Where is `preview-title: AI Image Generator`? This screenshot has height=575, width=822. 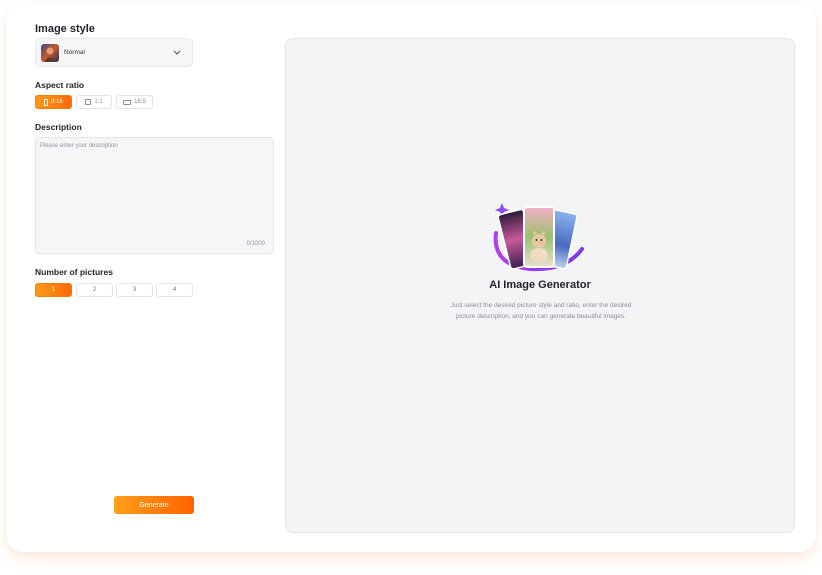
preview-title: AI Image Generator is located at coordinates (540, 285).